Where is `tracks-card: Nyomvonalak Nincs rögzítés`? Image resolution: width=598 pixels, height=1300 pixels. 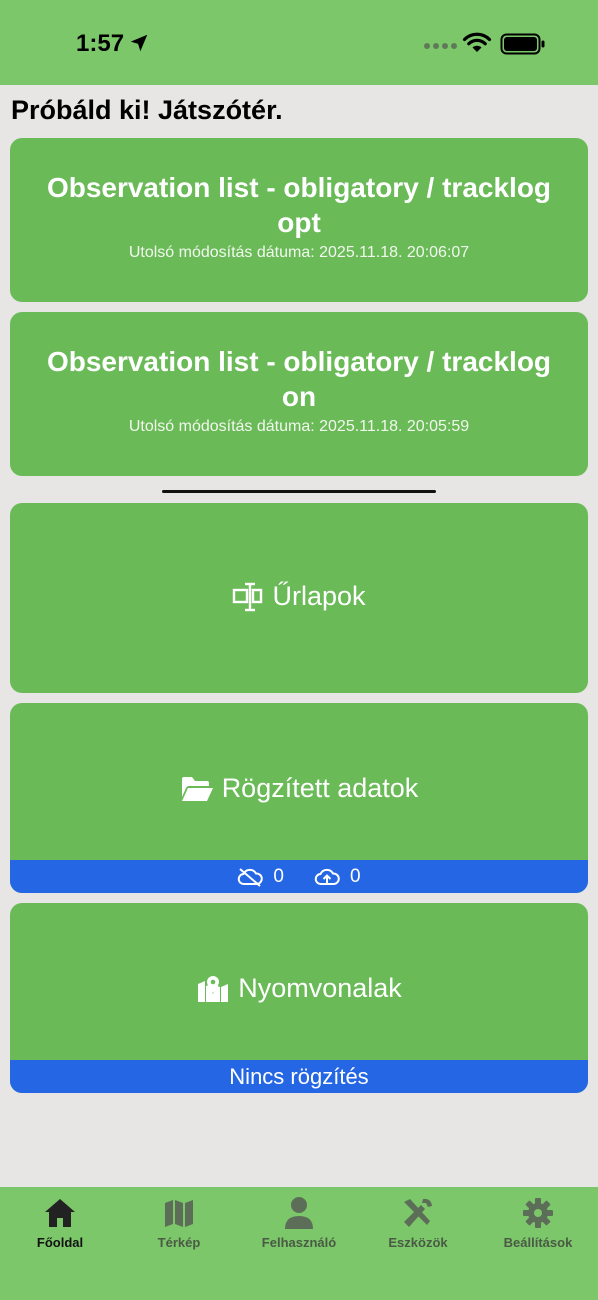
tracks-card: Nyomvonalak Nincs rögzítés is located at coordinates (299, 998).